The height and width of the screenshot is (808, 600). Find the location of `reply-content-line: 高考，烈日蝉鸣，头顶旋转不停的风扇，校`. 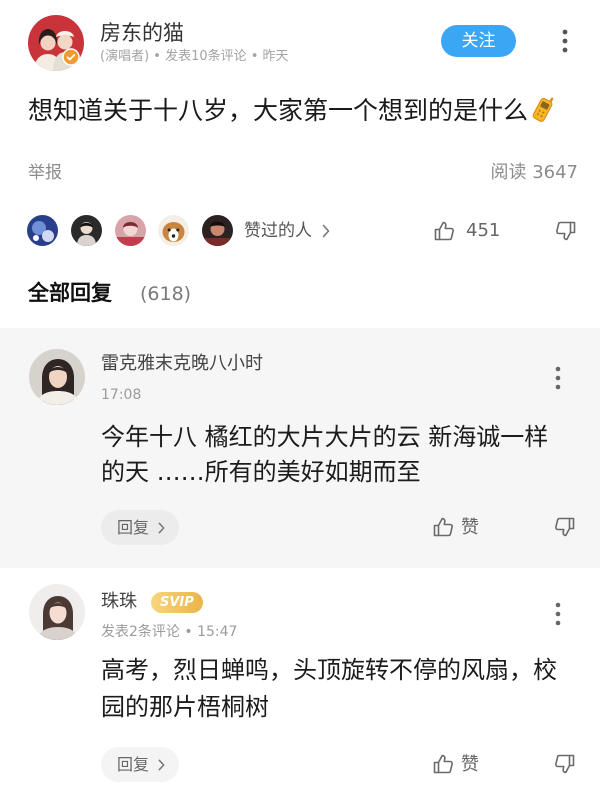

reply-content-line: 高考，烈日蝉鸣，头顶旋转不停的风扇，校 is located at coordinates (329, 670).